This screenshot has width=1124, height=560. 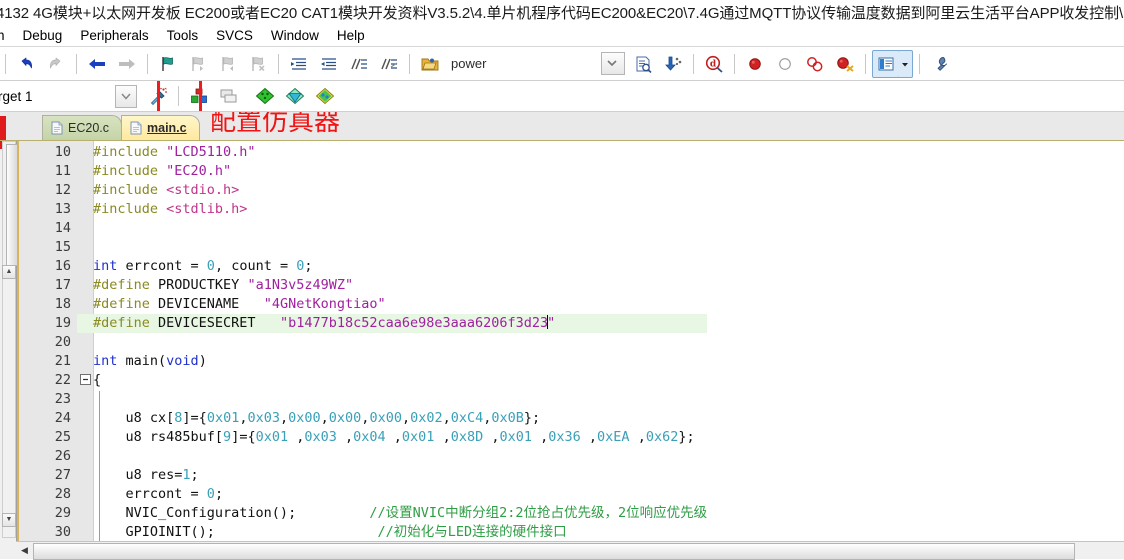 What do you see at coordinates (363, 399) in the screenshot?
I see `code-line: 23` at bounding box center [363, 399].